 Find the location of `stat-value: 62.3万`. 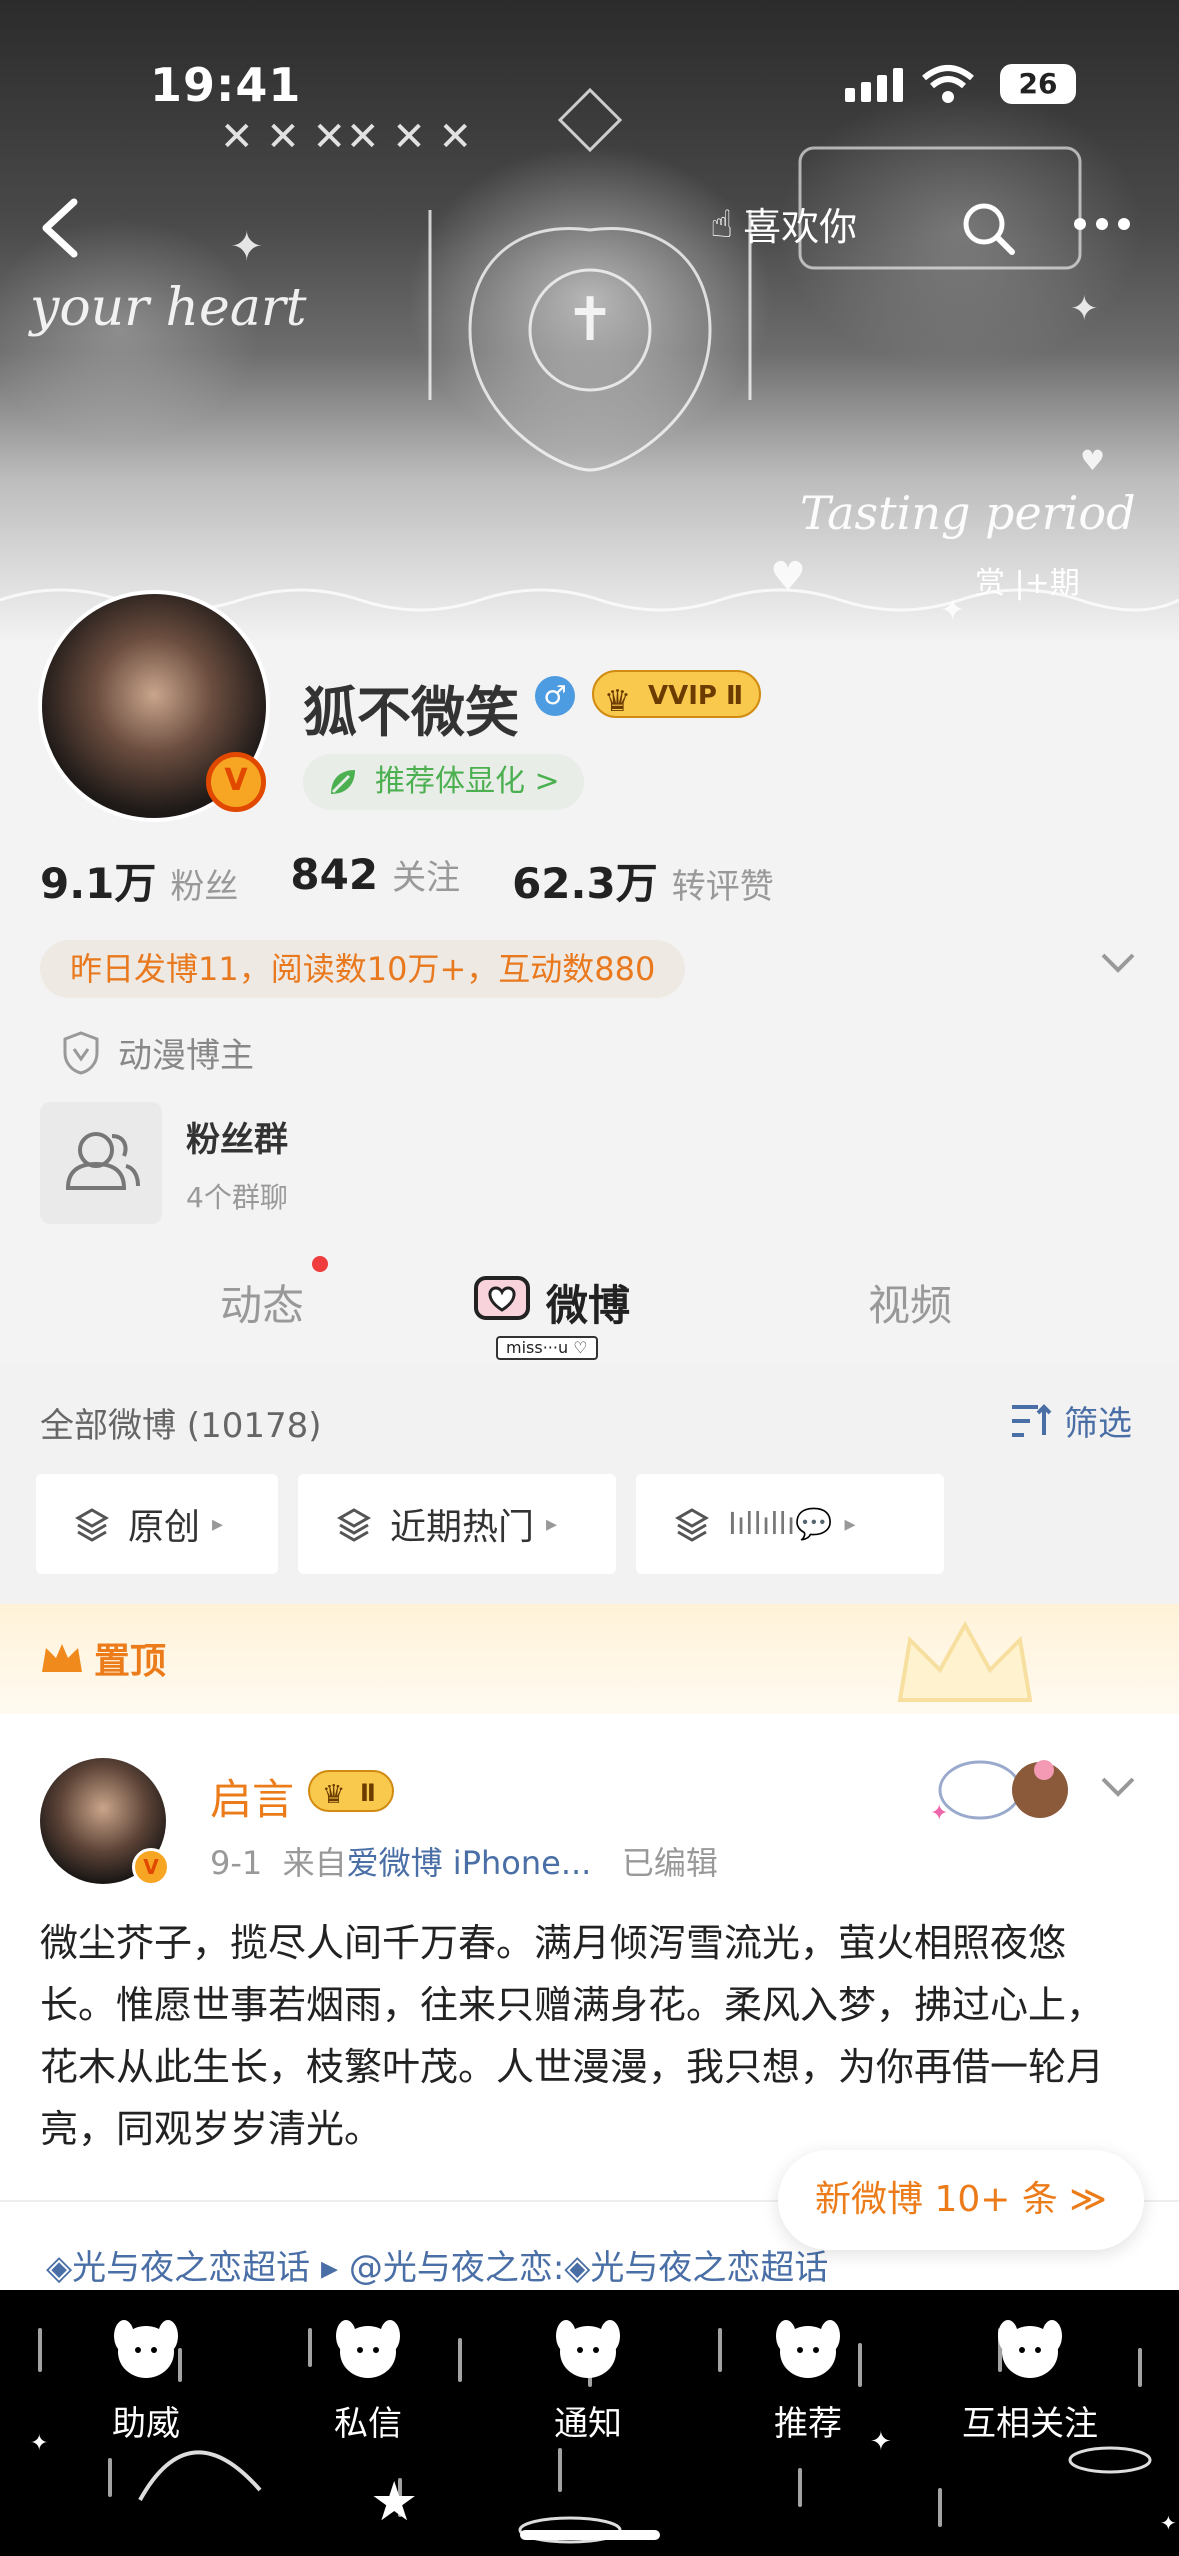

stat-value: 62.3万 is located at coordinates (585, 883).